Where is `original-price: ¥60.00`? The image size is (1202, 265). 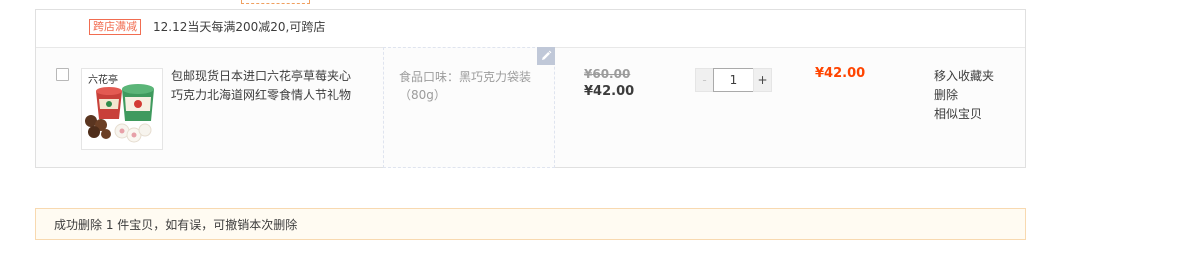 original-price: ¥60.00 is located at coordinates (607, 74).